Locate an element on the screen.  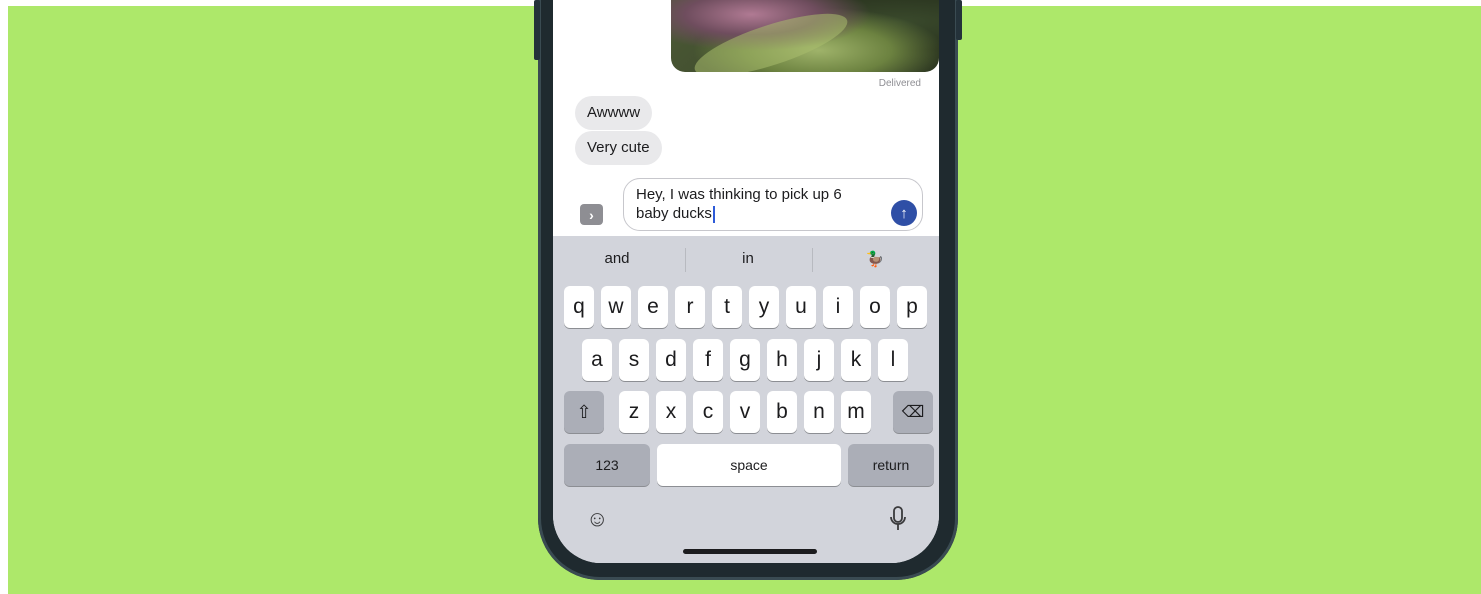
key-b: b is located at coordinates (782, 412).